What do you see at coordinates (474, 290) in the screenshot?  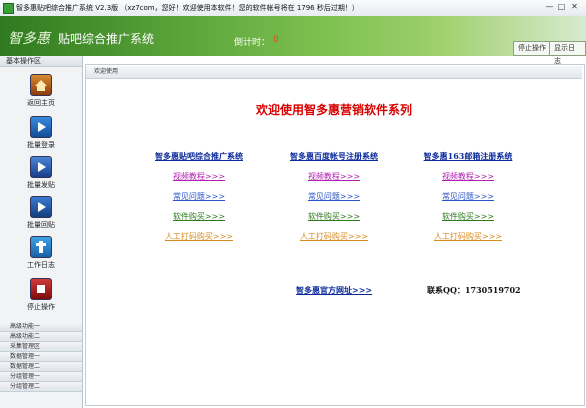 I see `contact-qq: 联系QQ：1730519702` at bounding box center [474, 290].